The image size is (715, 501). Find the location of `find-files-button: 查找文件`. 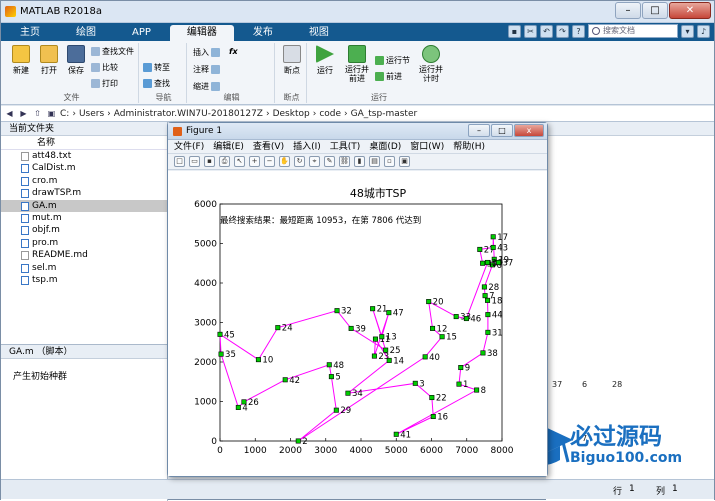

find-files-button: 查找文件 is located at coordinates (112, 51).